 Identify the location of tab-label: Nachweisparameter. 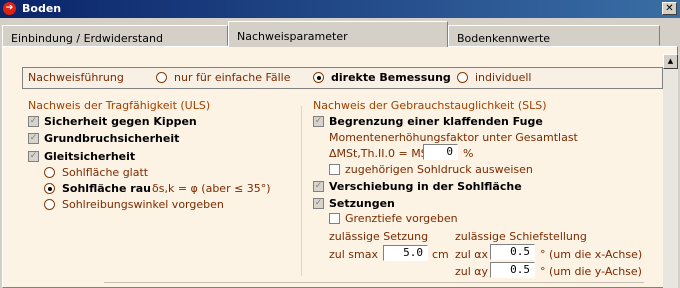
(292, 36).